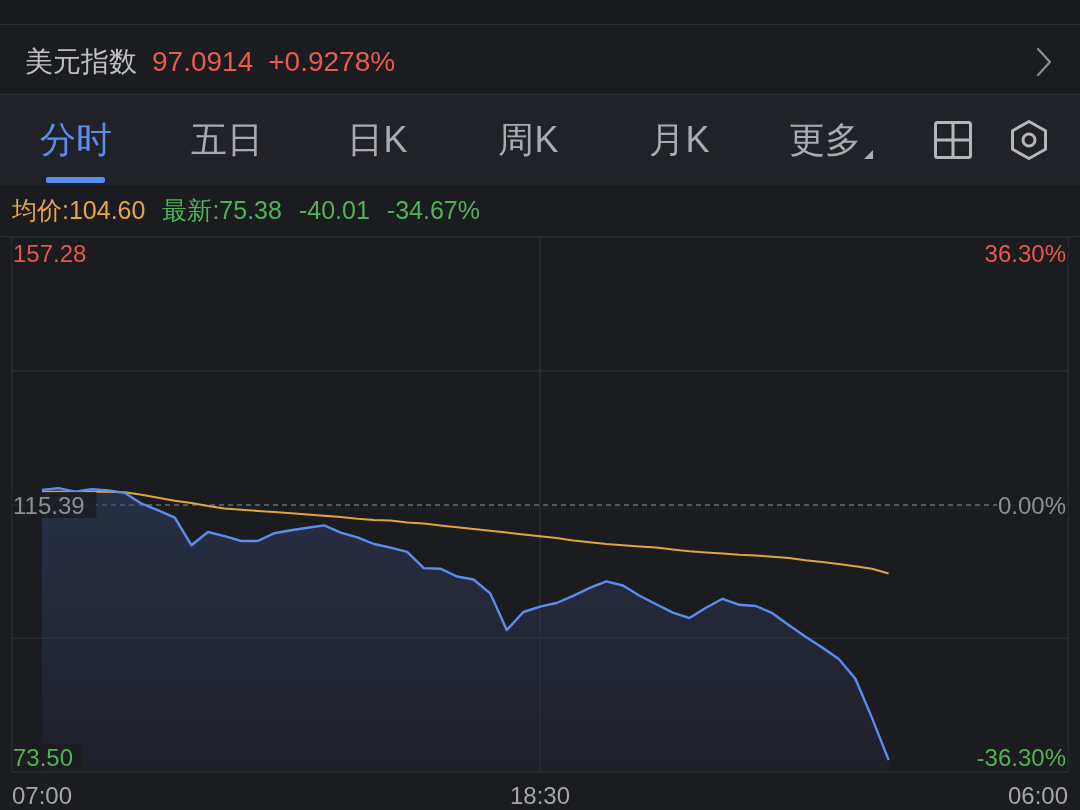  What do you see at coordinates (1031, 505) in the screenshot?
I see `percent-axis-label: 0.00%` at bounding box center [1031, 505].